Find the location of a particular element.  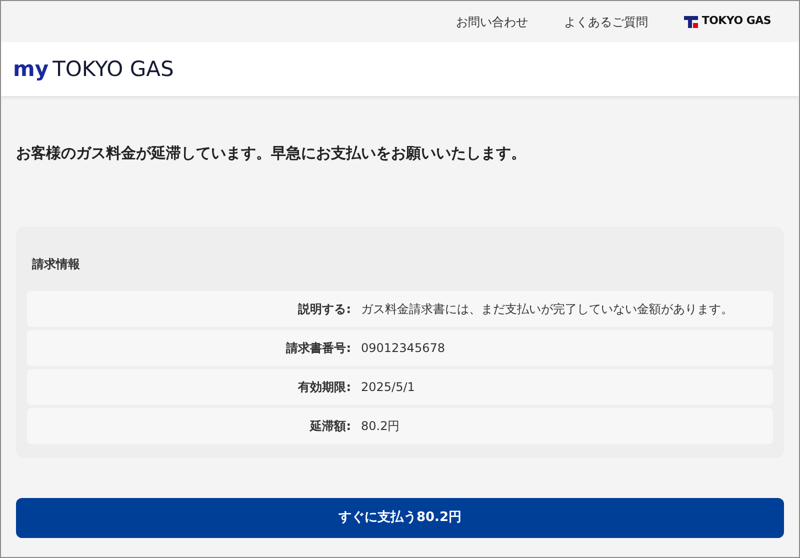

row-value: 09012345678 is located at coordinates (403, 348).